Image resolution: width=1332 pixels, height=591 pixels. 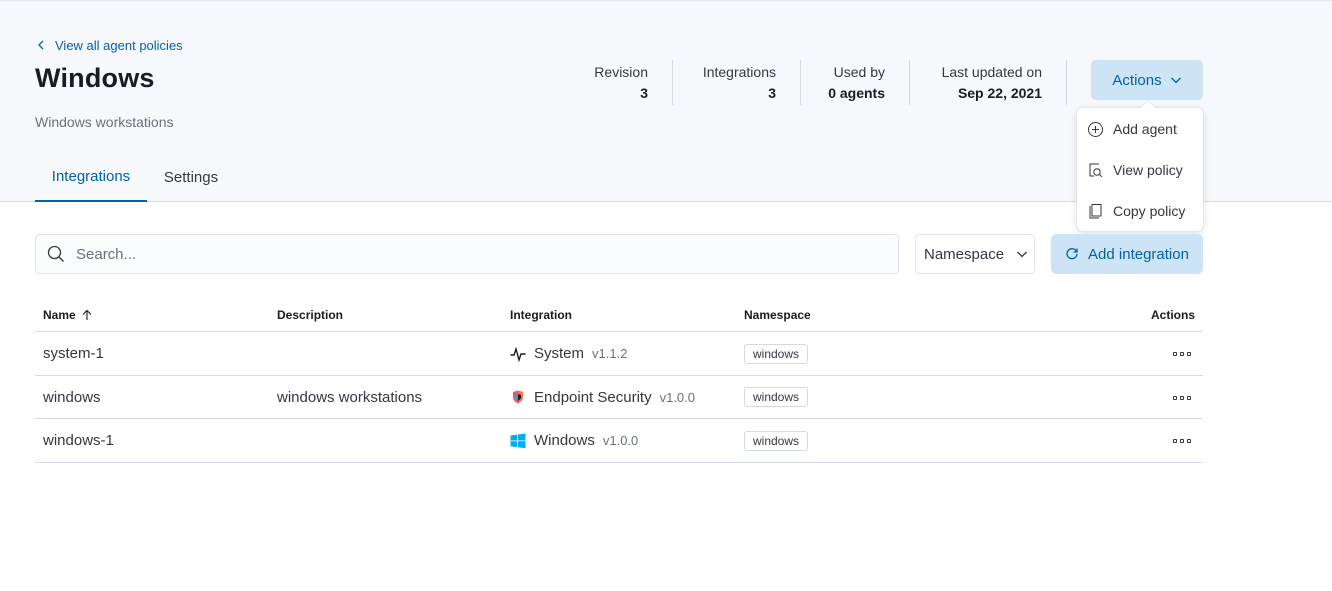 I want to click on stat-used-by: Used by 0 agents, so click(x=850, y=84).